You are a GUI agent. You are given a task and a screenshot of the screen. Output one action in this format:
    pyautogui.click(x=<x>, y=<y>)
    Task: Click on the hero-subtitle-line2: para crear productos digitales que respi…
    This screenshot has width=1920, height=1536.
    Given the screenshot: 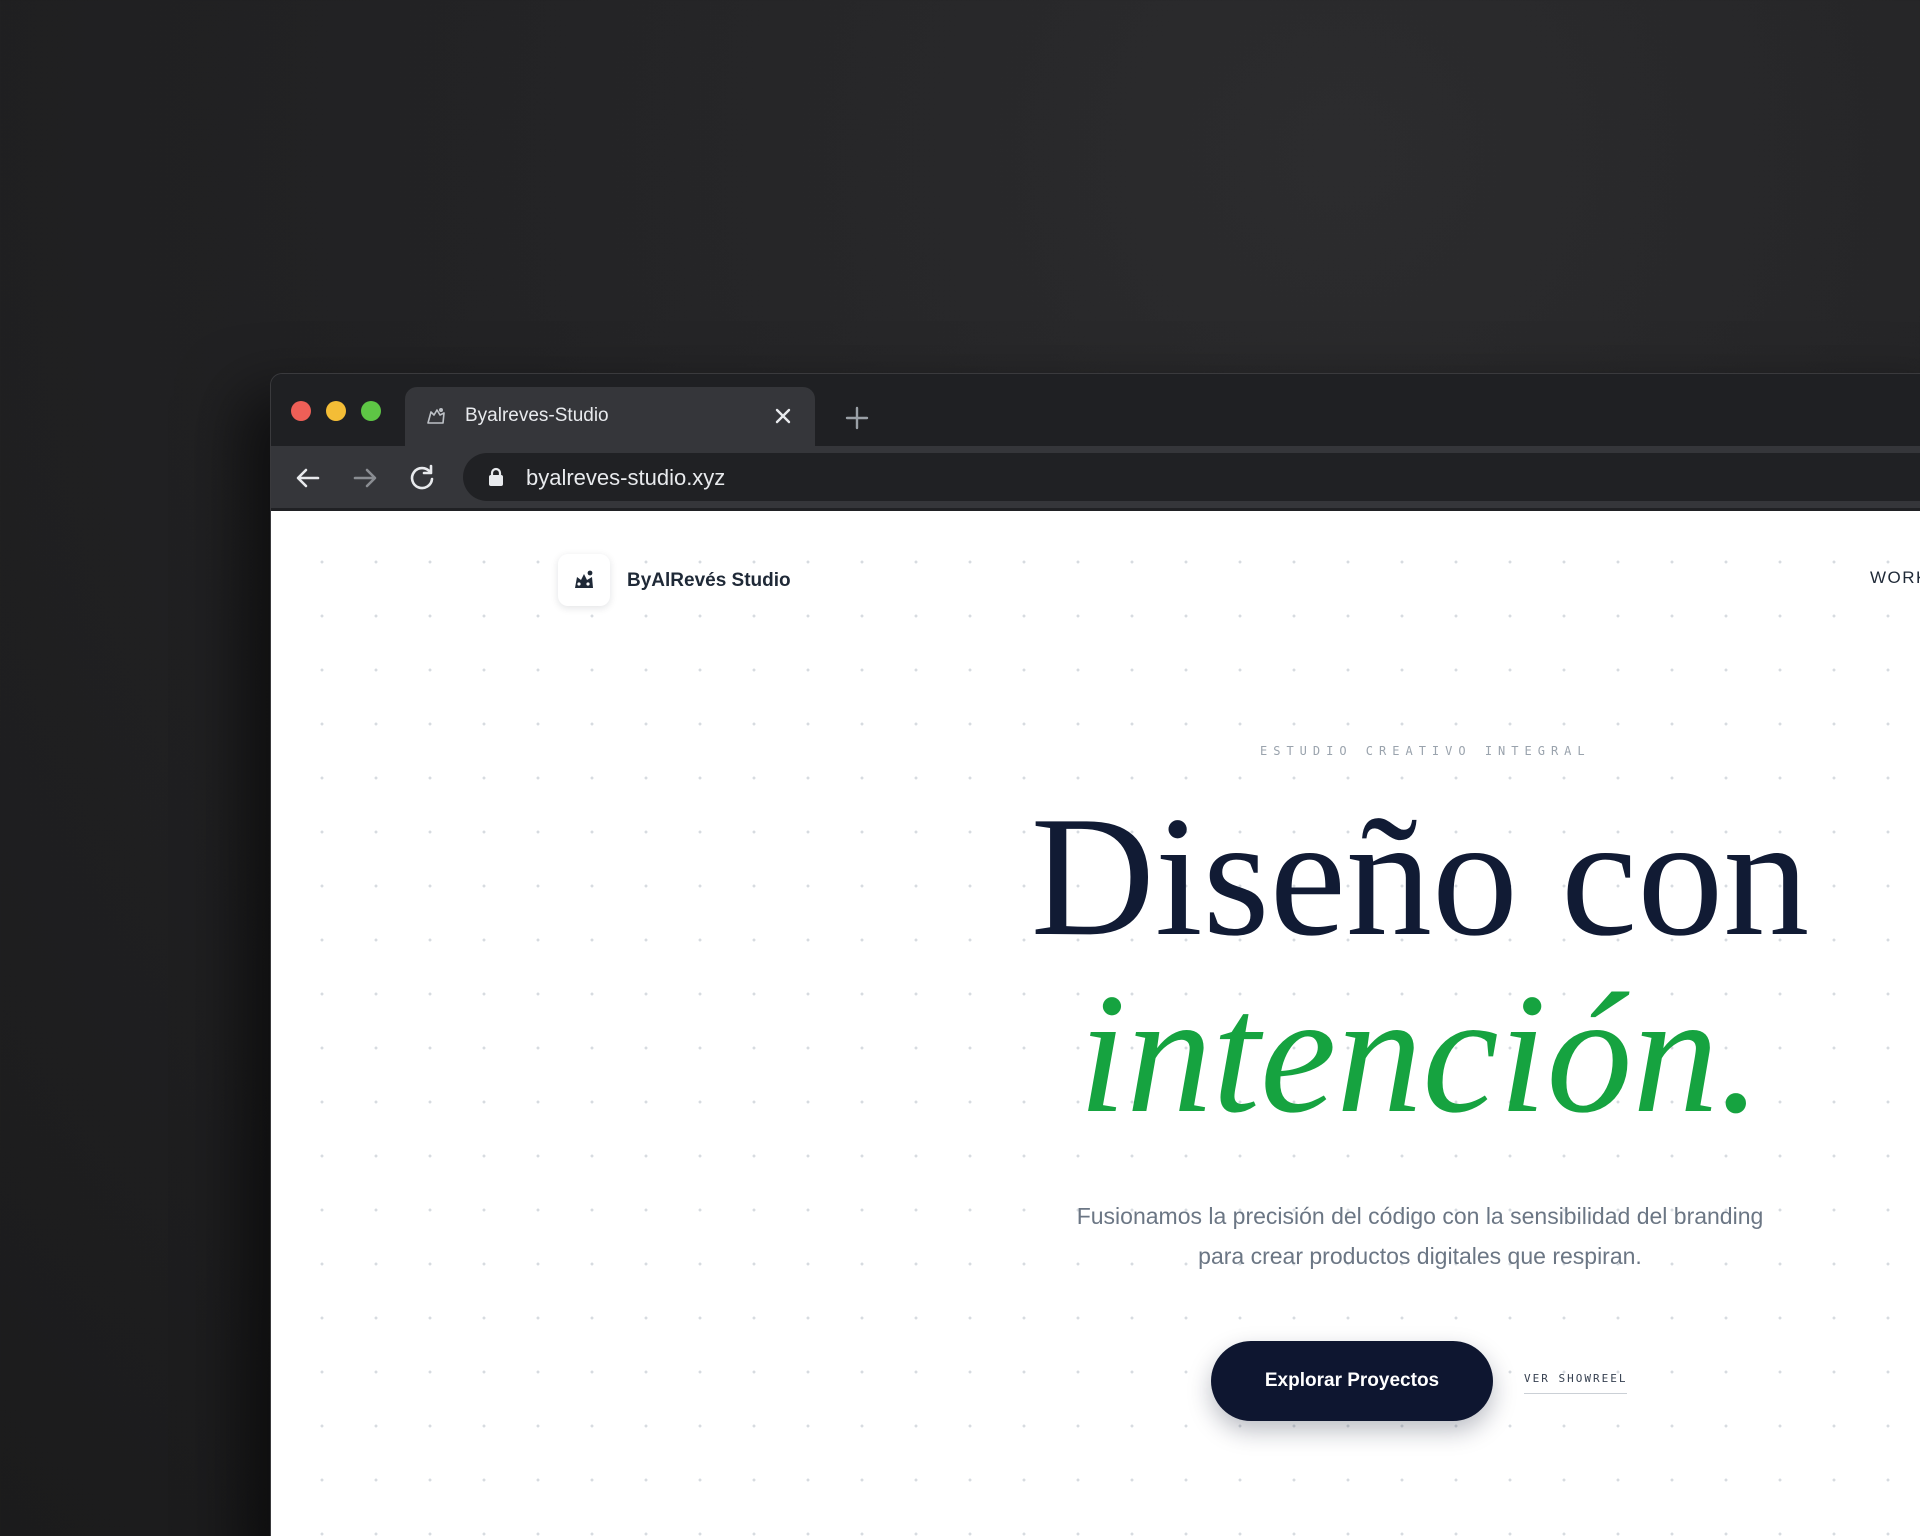 What is the action you would take?
    pyautogui.click(x=1420, y=1256)
    